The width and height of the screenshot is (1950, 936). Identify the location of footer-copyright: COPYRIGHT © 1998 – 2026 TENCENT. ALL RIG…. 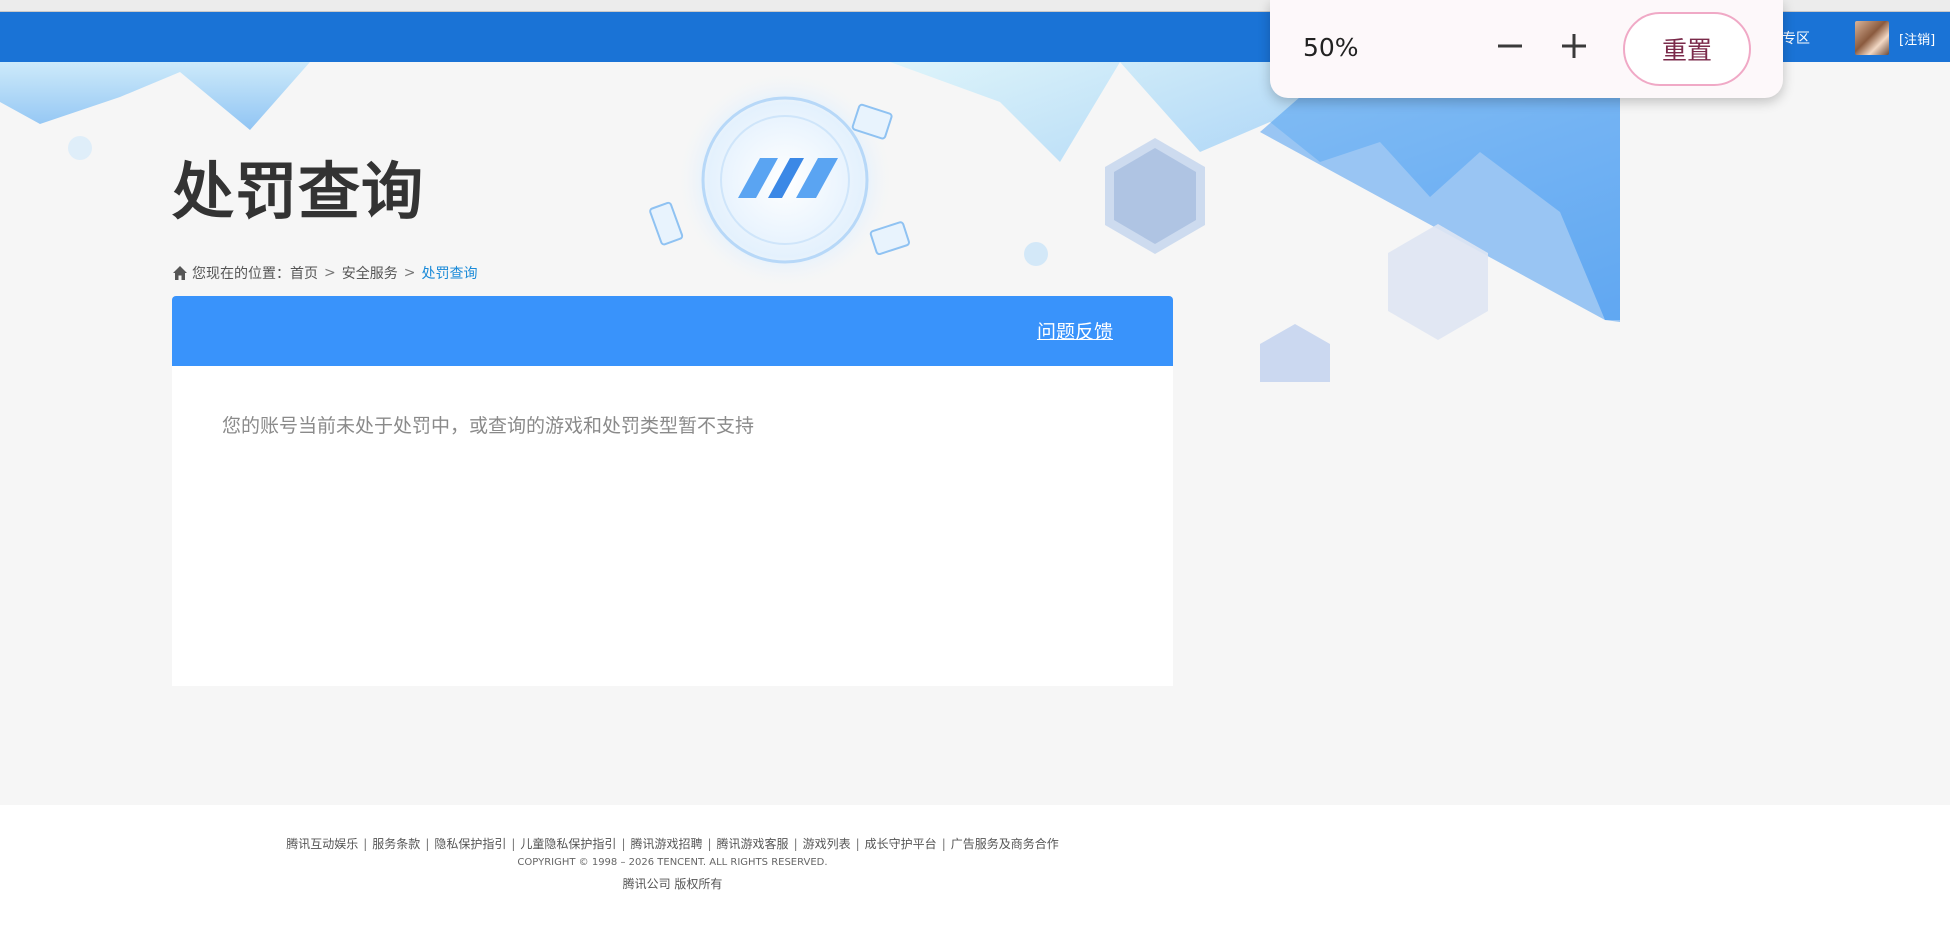
(672, 862).